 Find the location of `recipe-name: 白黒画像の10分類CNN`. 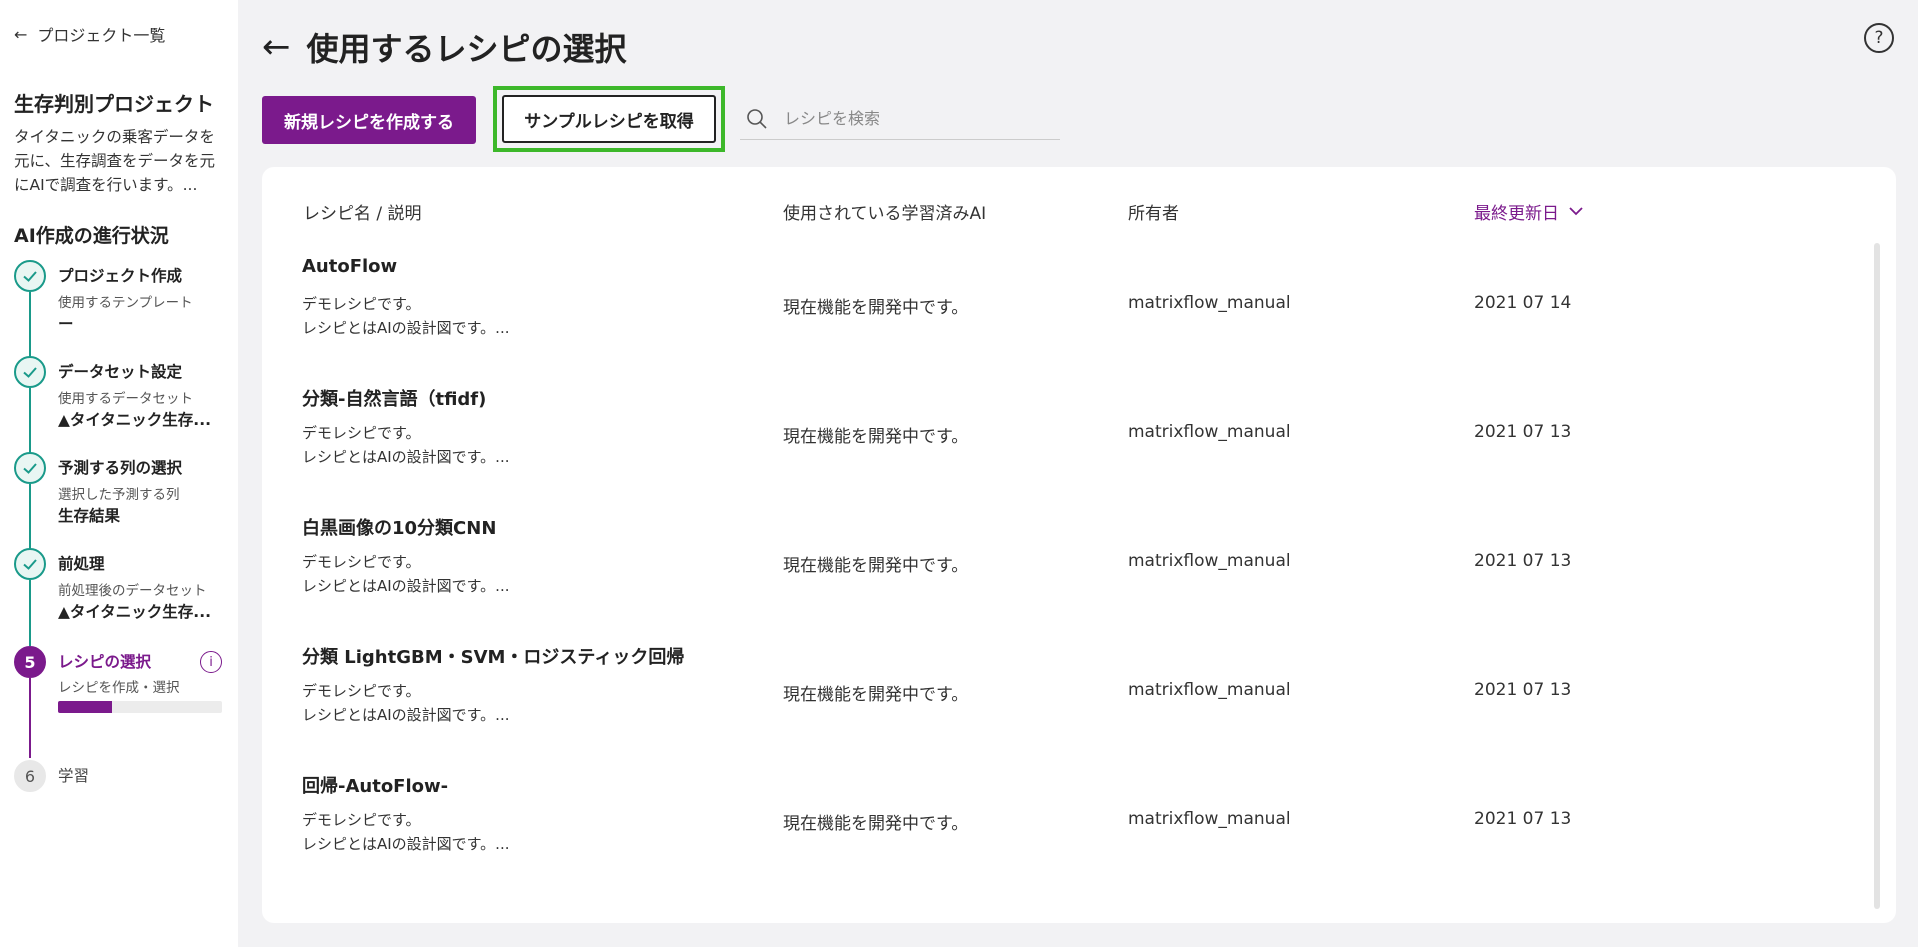

recipe-name: 白黒画像の10分類CNN is located at coordinates (399, 528).